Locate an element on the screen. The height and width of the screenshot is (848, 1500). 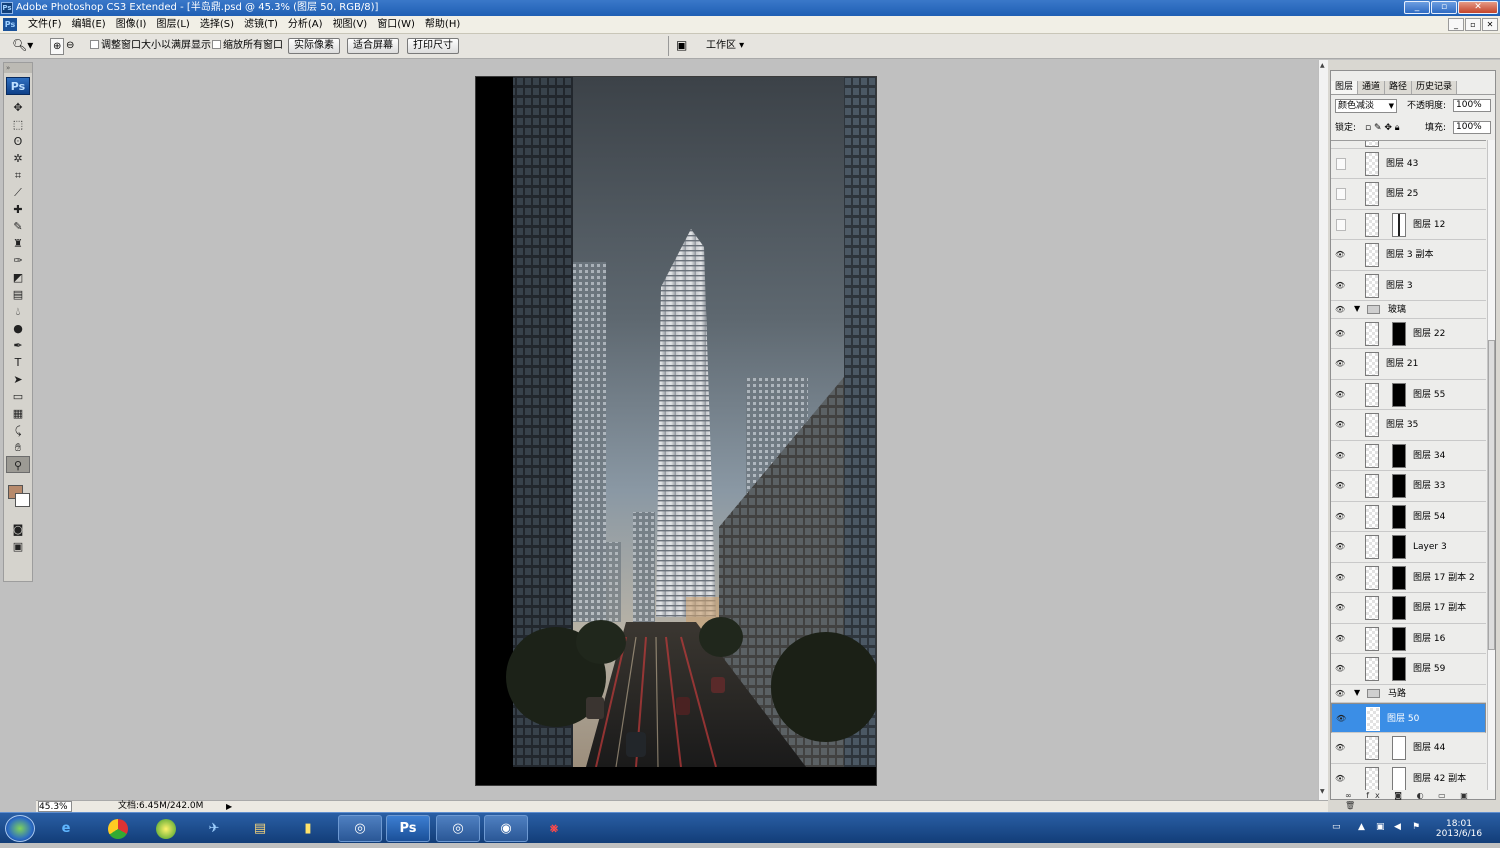
layer-row: 👁︎ 图层 34 is located at coordinates (1408, 456).